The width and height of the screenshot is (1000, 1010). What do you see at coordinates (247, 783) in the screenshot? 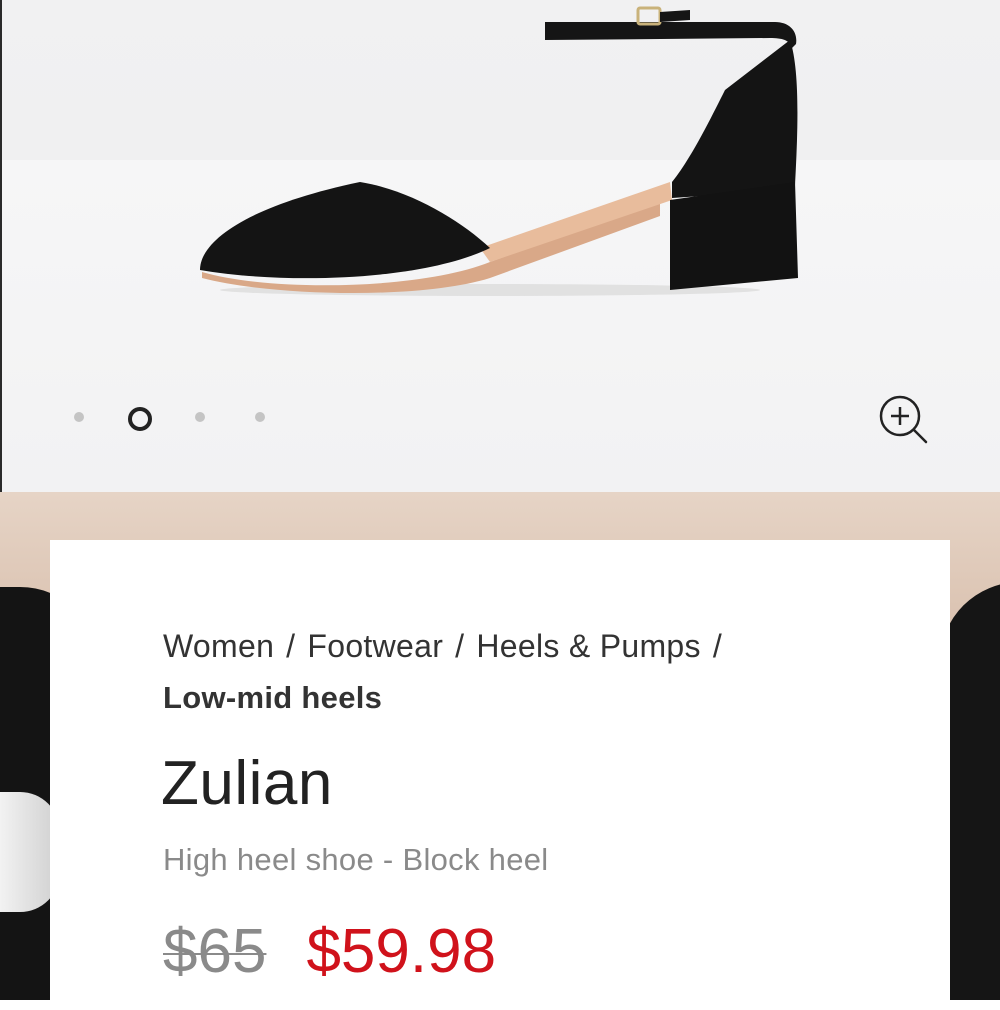
I see `product-title: Zulian` at bounding box center [247, 783].